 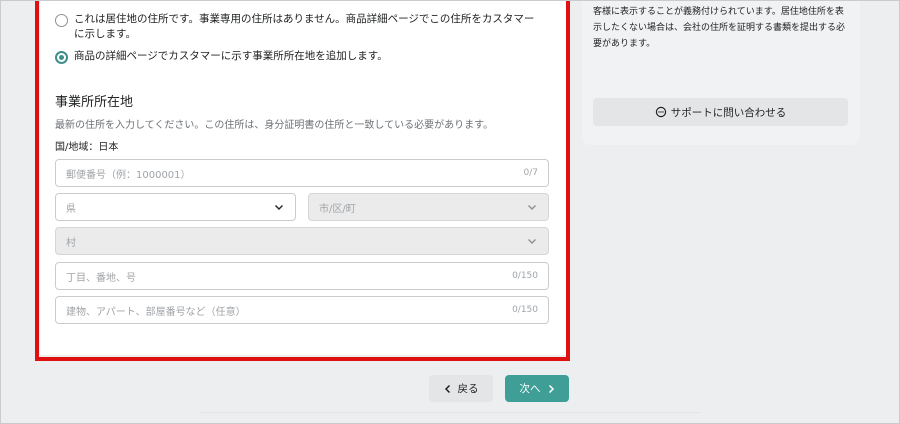 What do you see at coordinates (530, 389) in the screenshot?
I see `next-button-label: 次へ` at bounding box center [530, 389].